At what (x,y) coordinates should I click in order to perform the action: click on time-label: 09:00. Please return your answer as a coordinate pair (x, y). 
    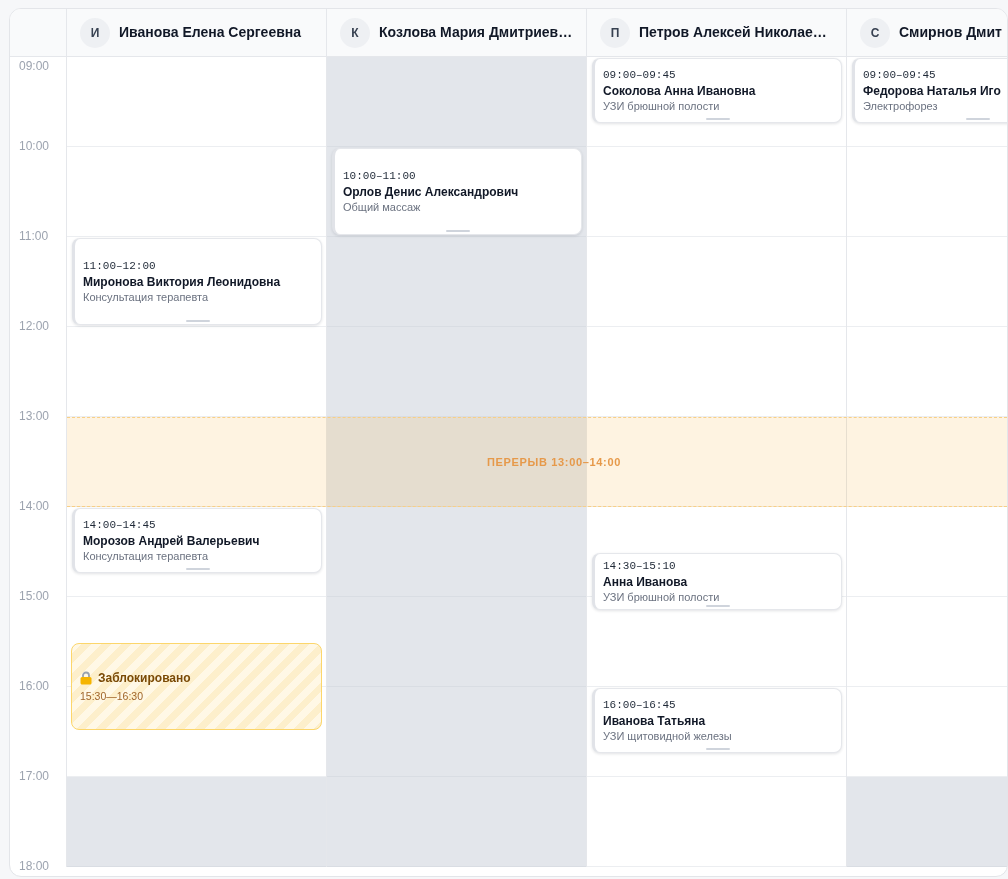
    Looking at the image, I should click on (34, 66).